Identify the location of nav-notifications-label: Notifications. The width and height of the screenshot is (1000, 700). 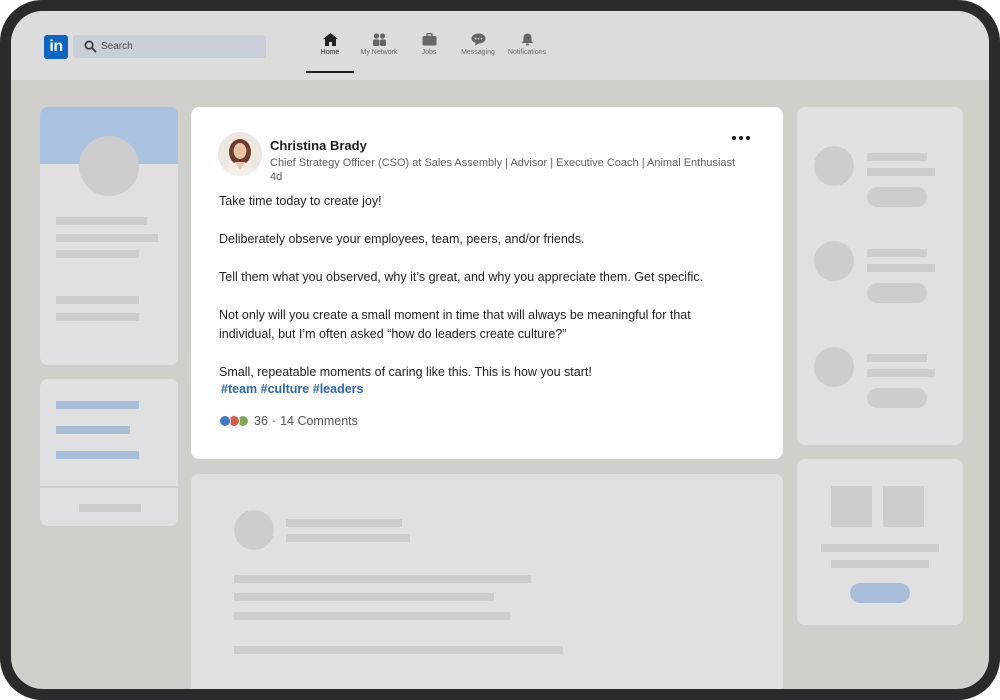
(527, 52).